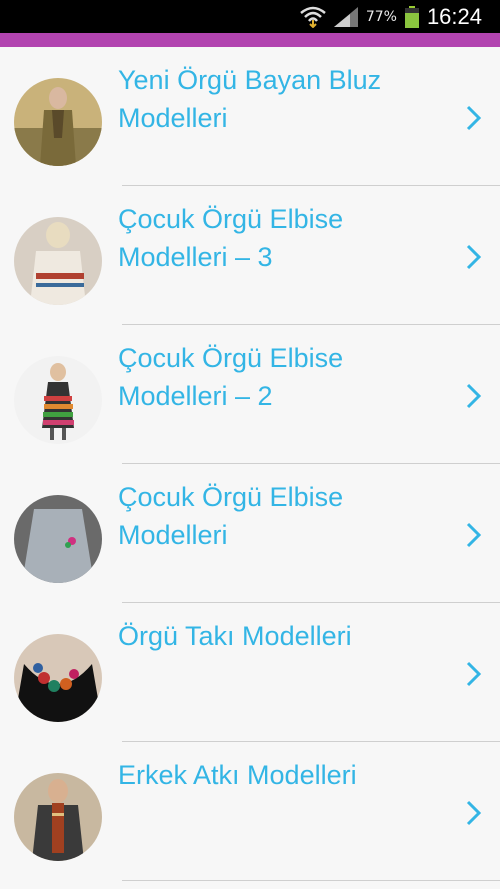 This screenshot has height=889, width=500. Describe the element at coordinates (313, 17) in the screenshot. I see `wifi-icon` at that location.